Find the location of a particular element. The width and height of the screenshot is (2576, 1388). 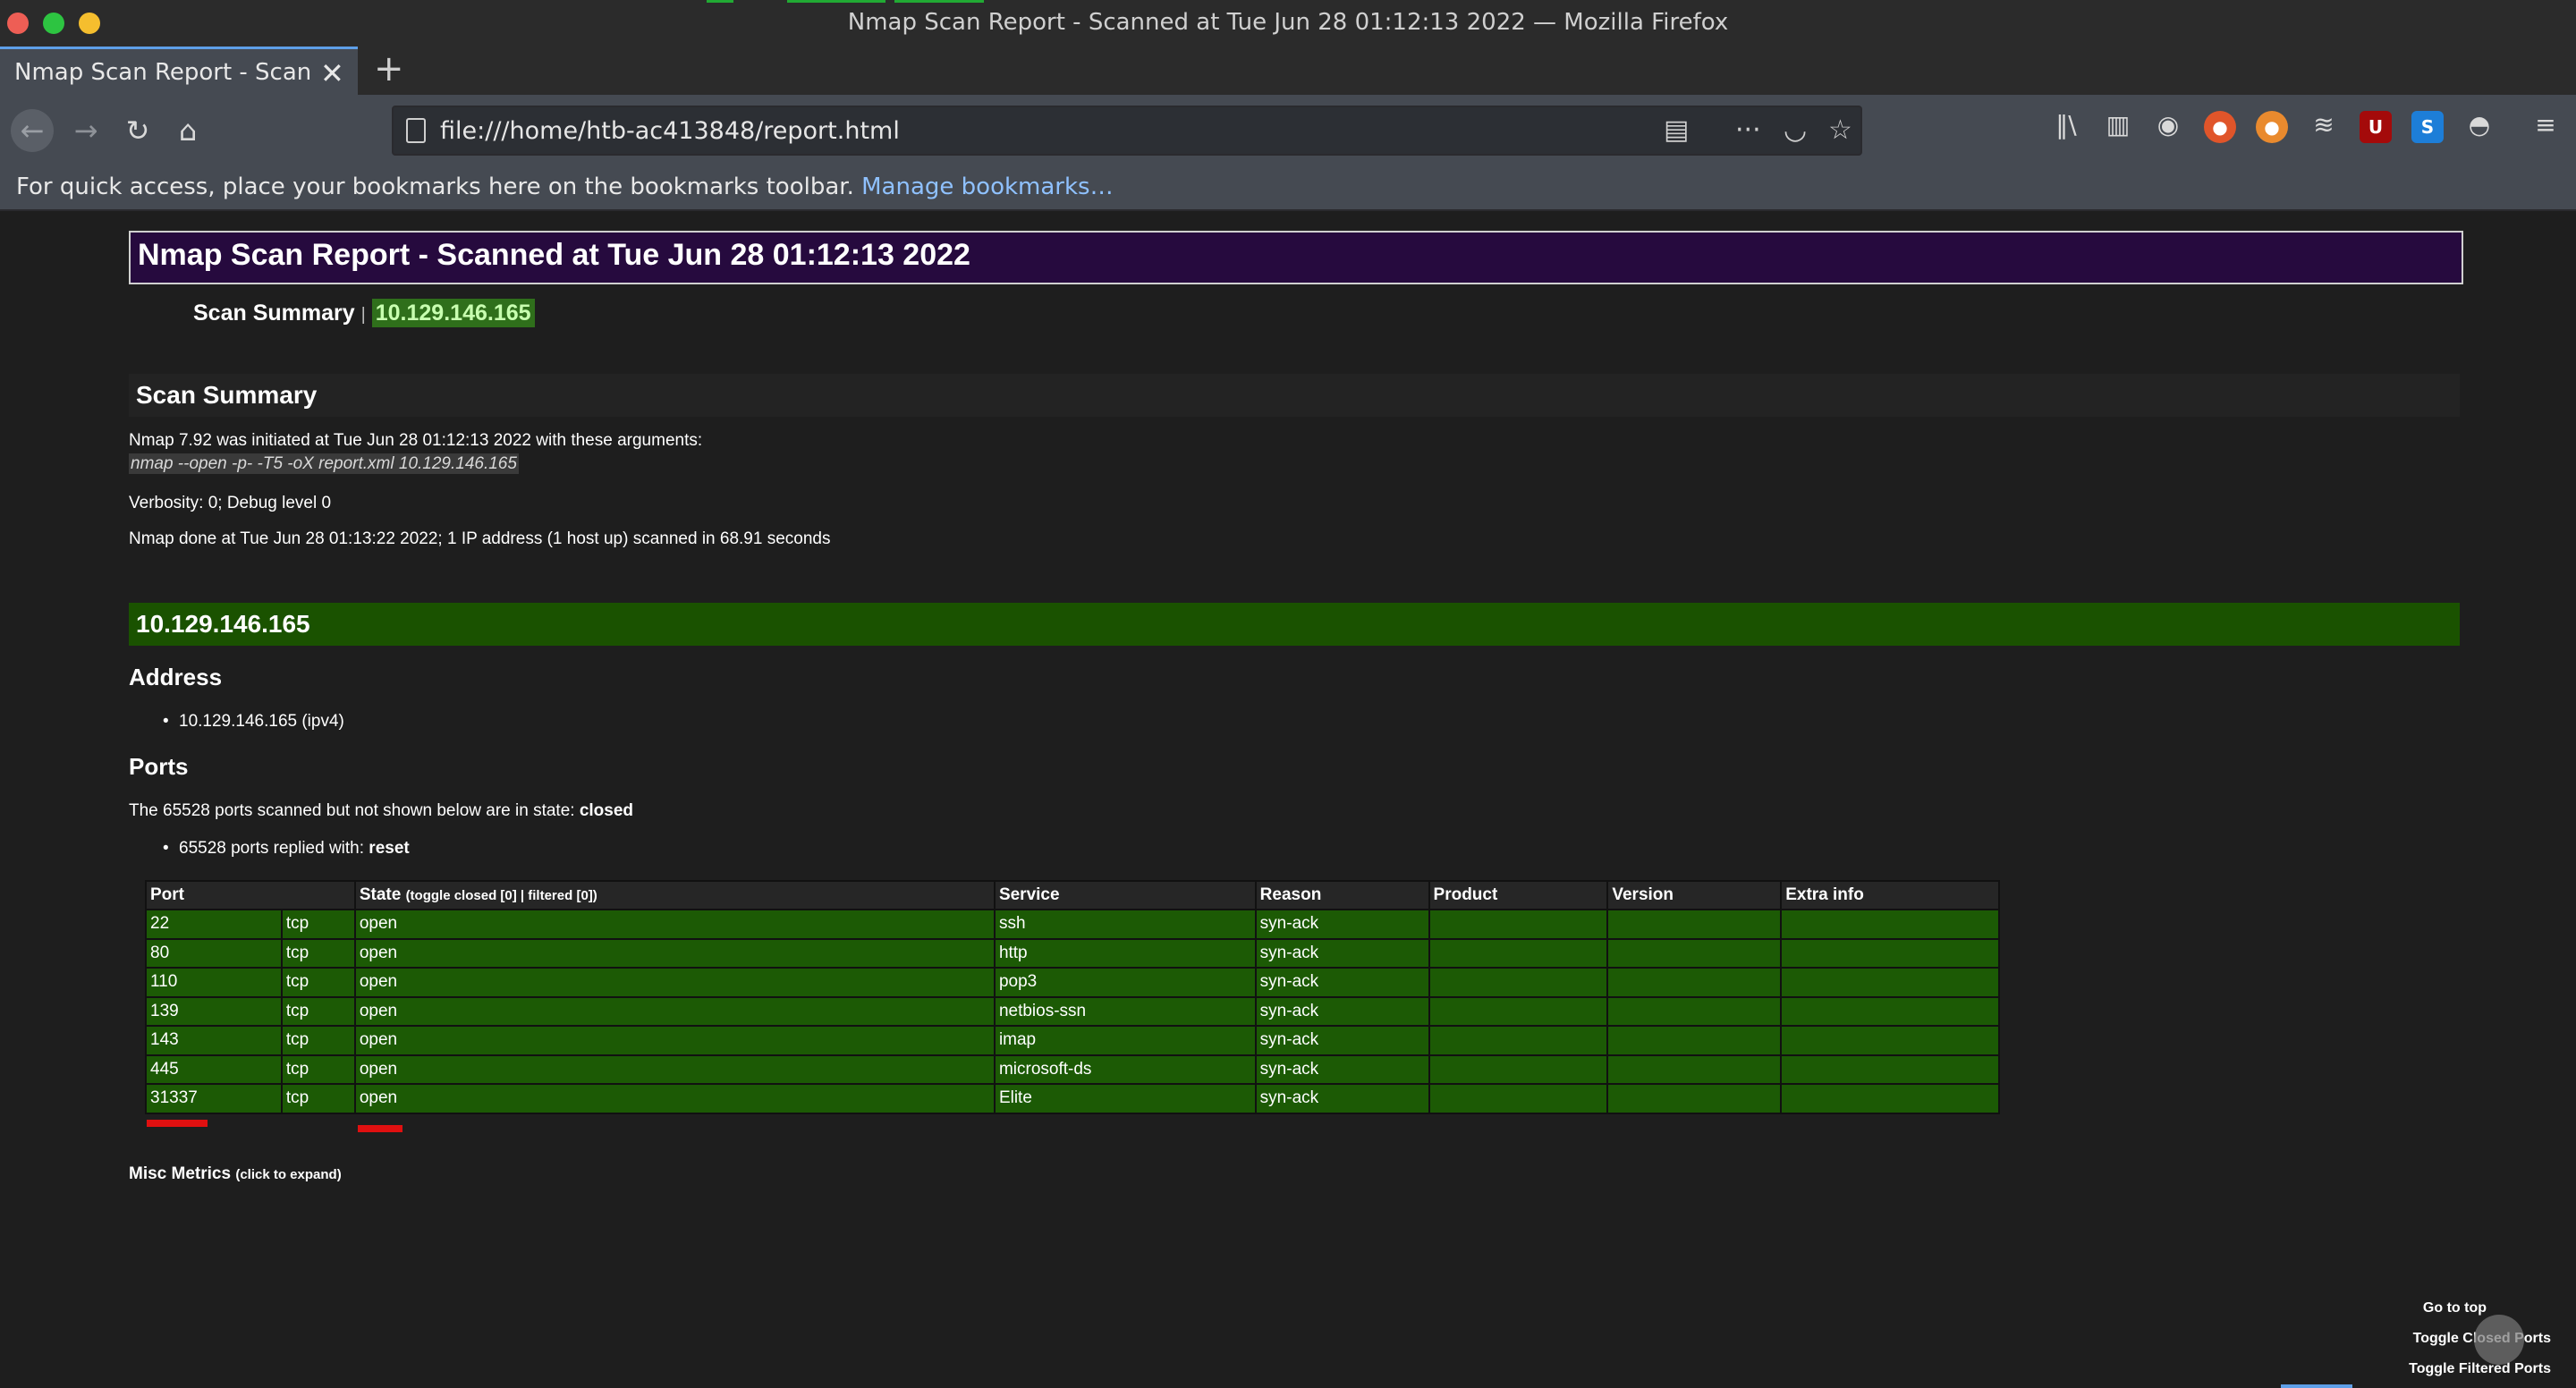

col-port: Port is located at coordinates (250, 895).